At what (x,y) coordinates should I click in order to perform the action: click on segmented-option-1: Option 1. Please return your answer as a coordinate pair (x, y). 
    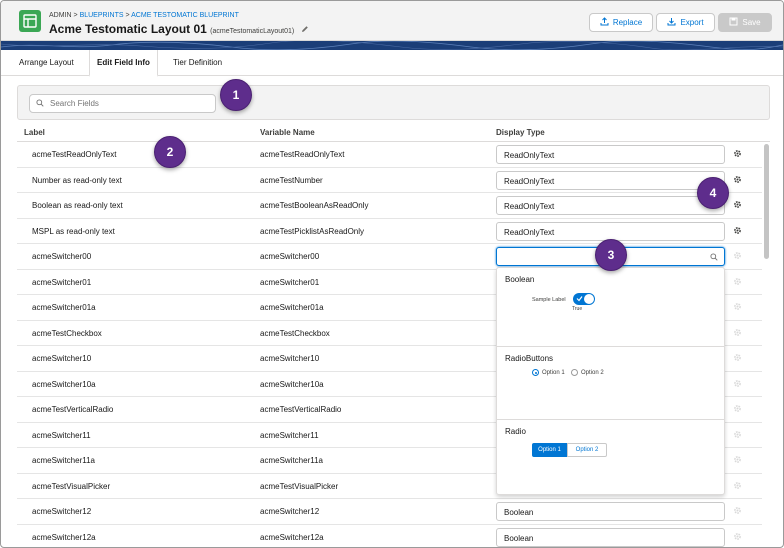
    Looking at the image, I should click on (549, 450).